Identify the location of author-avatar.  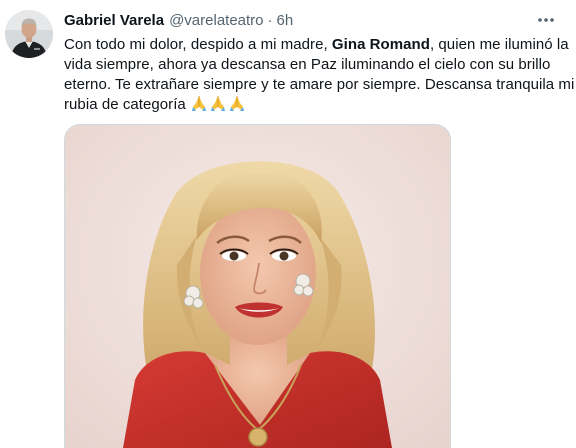
(29, 34).